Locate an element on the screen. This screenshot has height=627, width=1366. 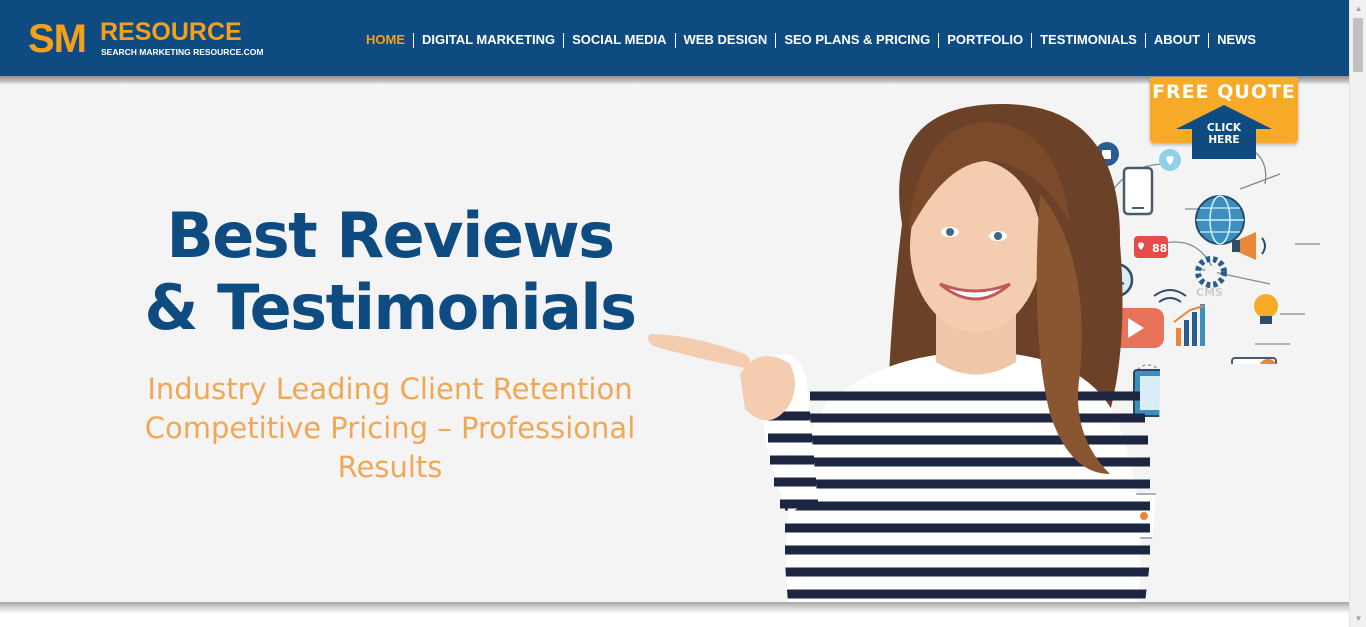
nav-portfolio: PORTFOLIO is located at coordinates (985, 40).